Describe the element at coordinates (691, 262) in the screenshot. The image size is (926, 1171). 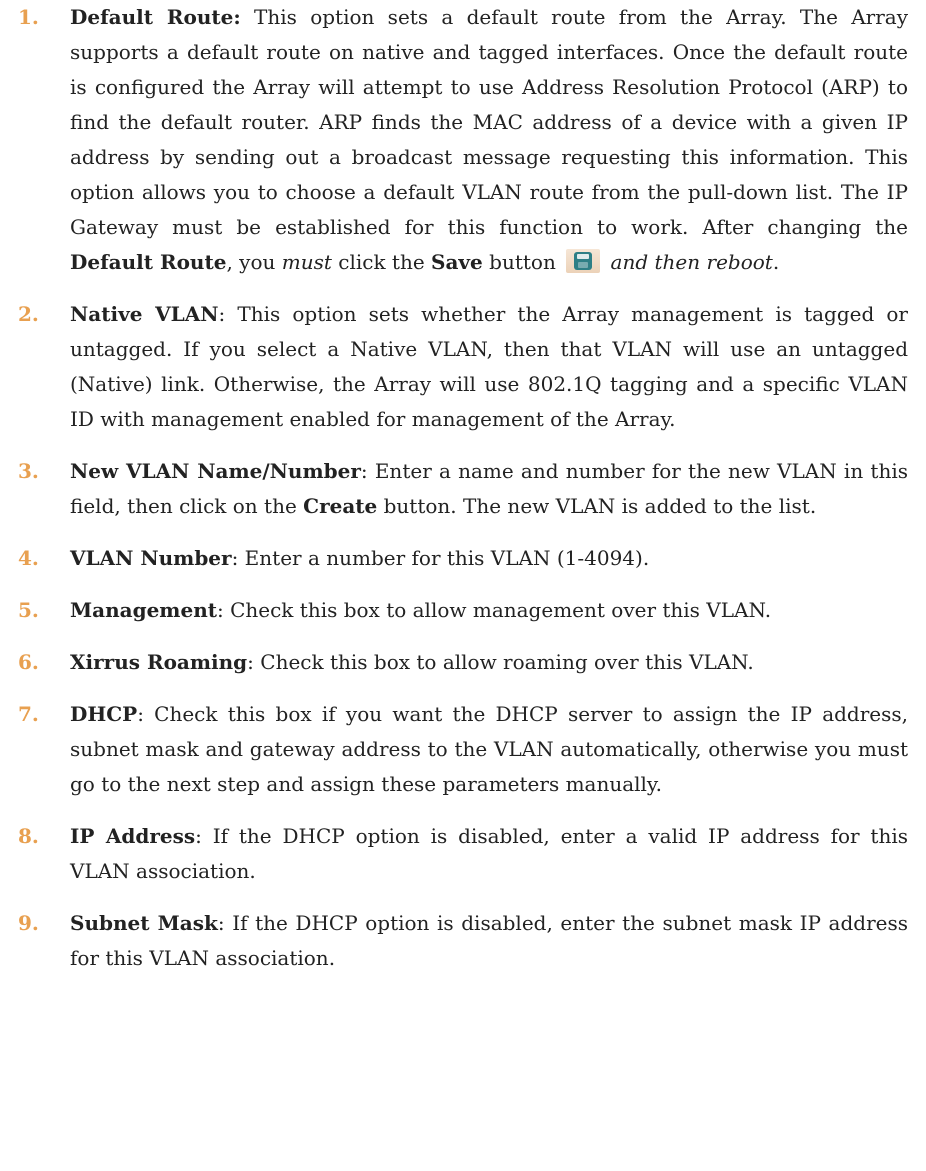
I see `emphasis-text: and then reboot` at that location.